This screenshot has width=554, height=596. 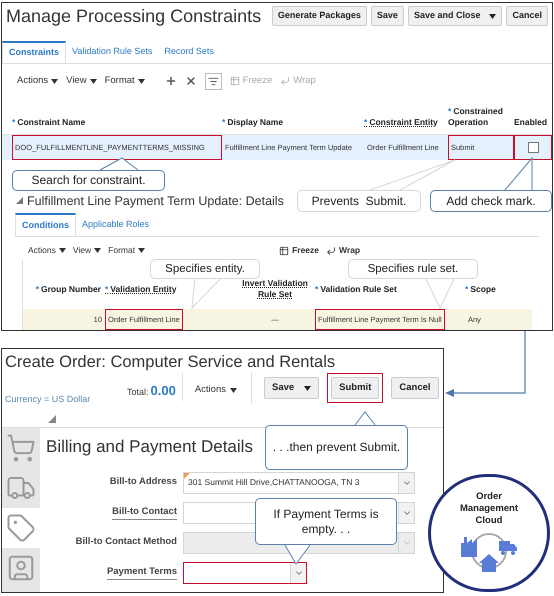 What do you see at coordinates (163, 391) in the screenshot?
I see `total-amount: 0.00` at bounding box center [163, 391].